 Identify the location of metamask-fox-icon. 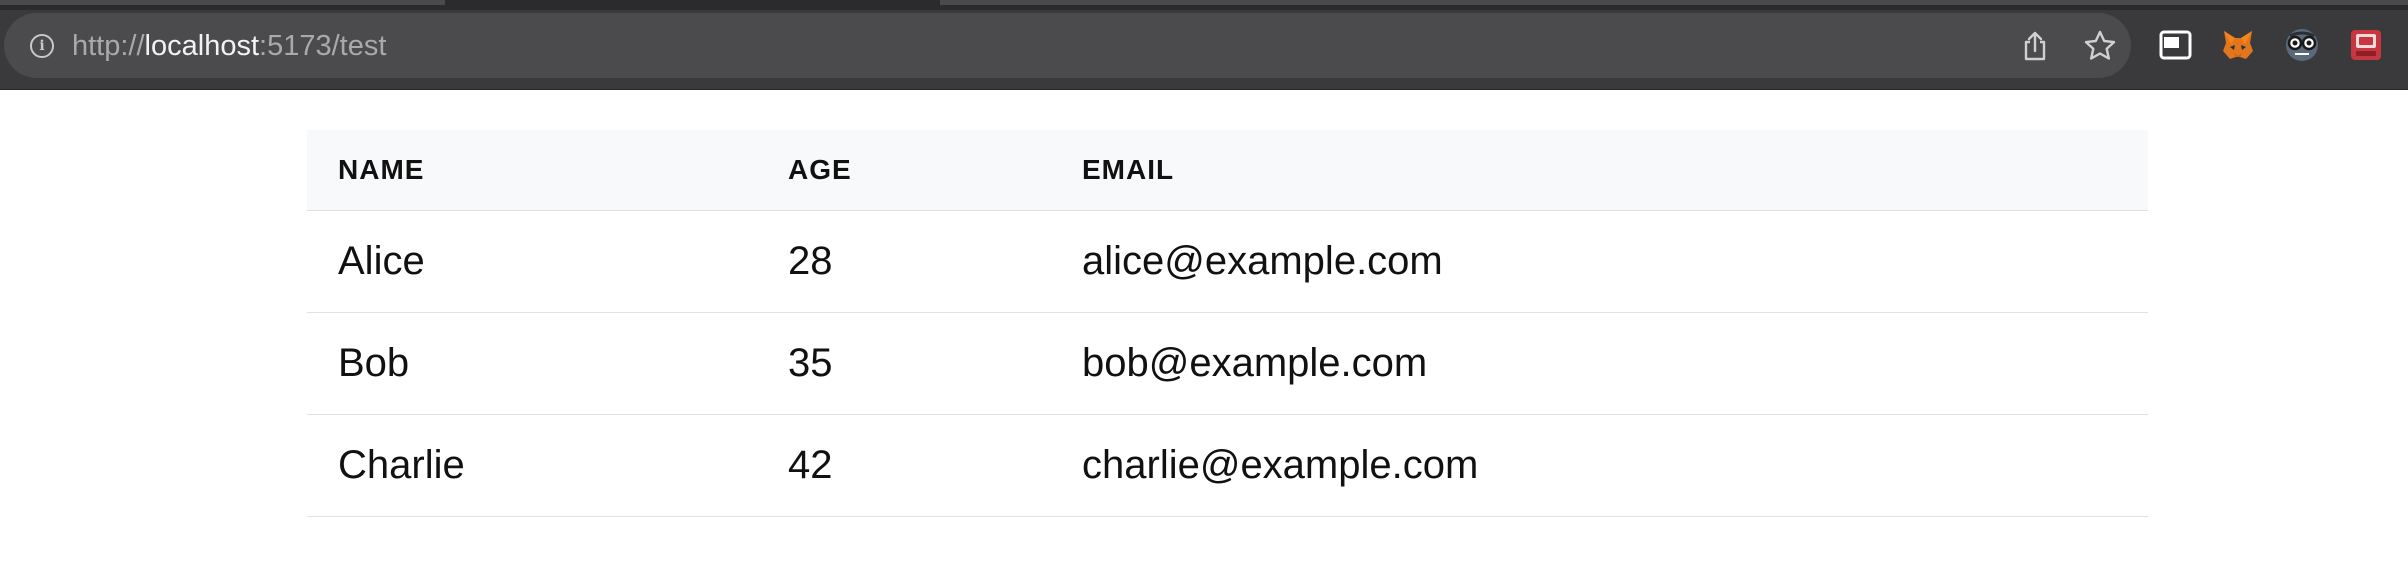
(2238, 45).